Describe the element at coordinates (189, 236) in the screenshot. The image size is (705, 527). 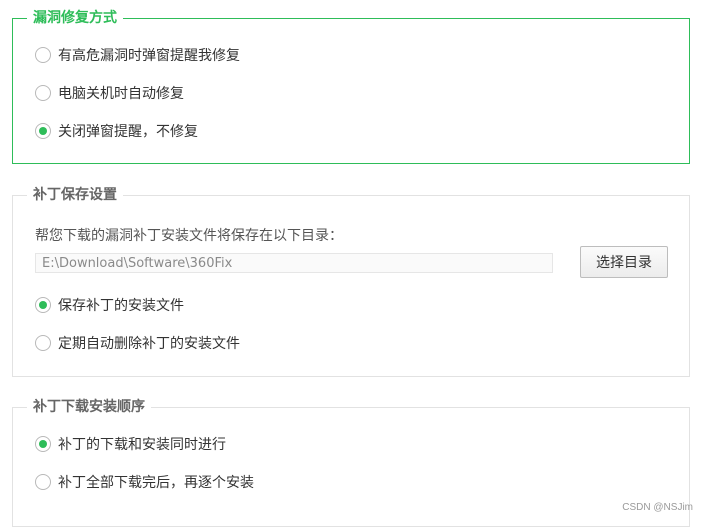
I see `save-path-description: 帮您下载的漏洞补丁安装文件将保存在以下目录：` at that location.